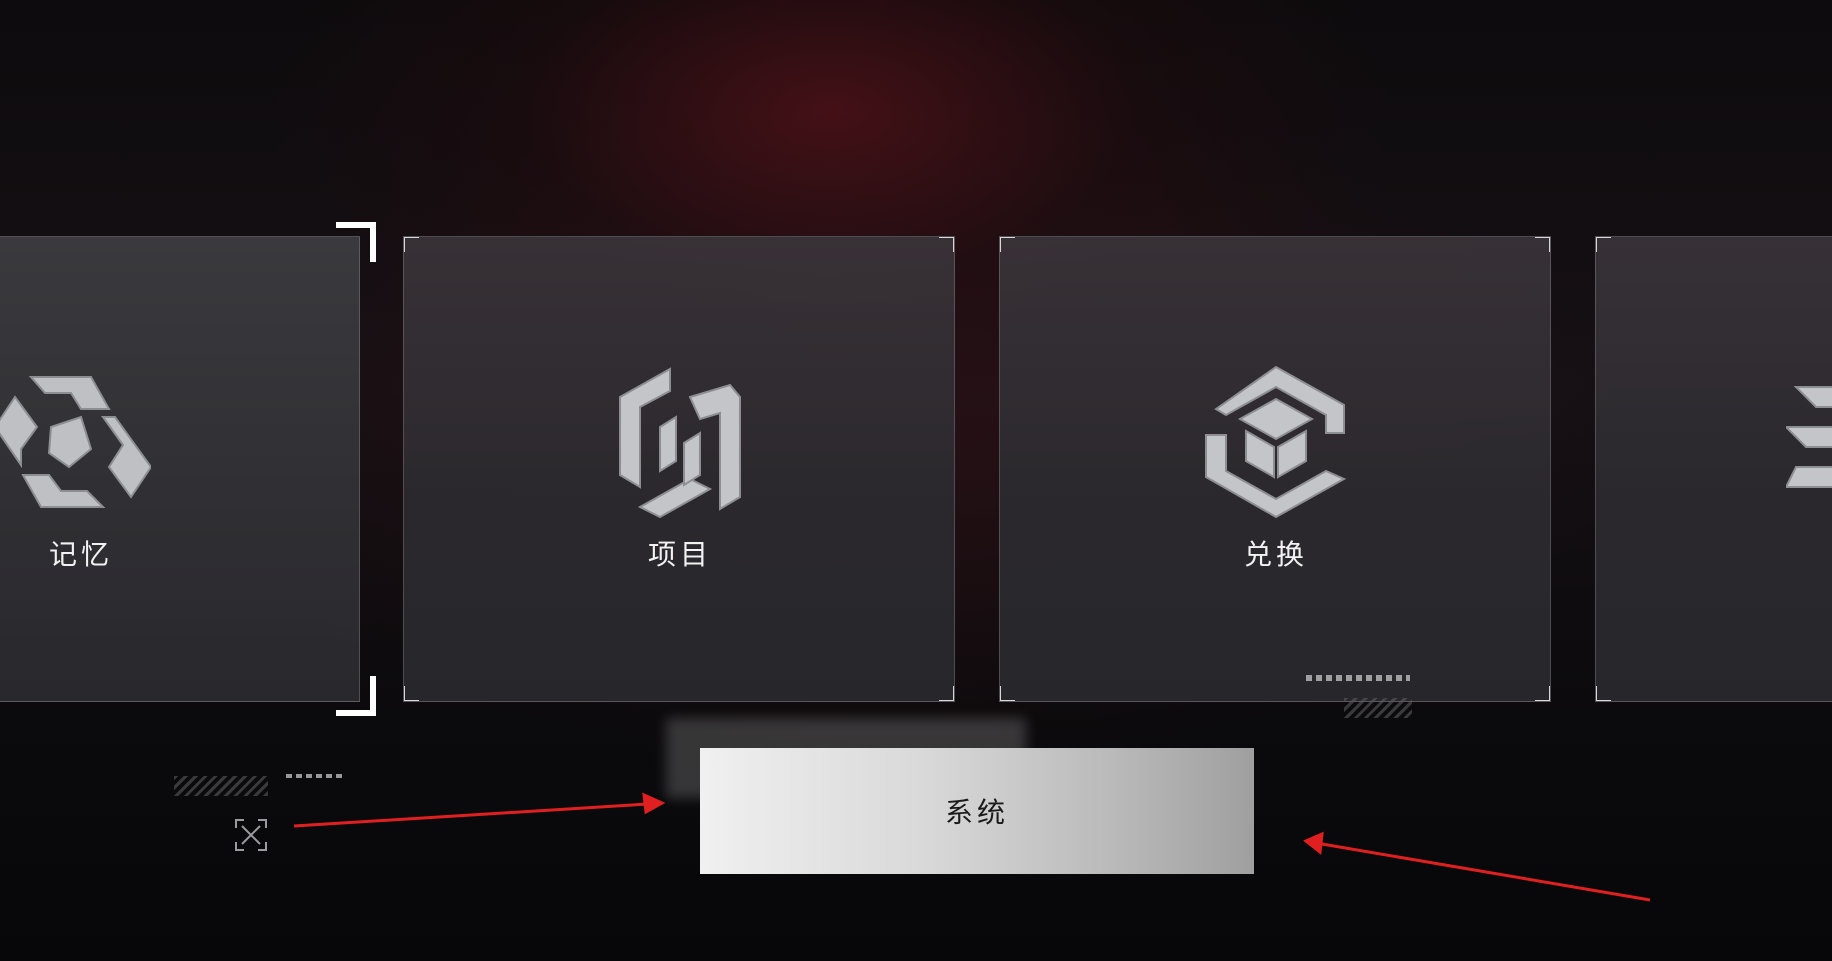 The width and height of the screenshot is (1832, 961). What do you see at coordinates (356, 242) in the screenshot?
I see `selection-bracket-top` at bounding box center [356, 242].